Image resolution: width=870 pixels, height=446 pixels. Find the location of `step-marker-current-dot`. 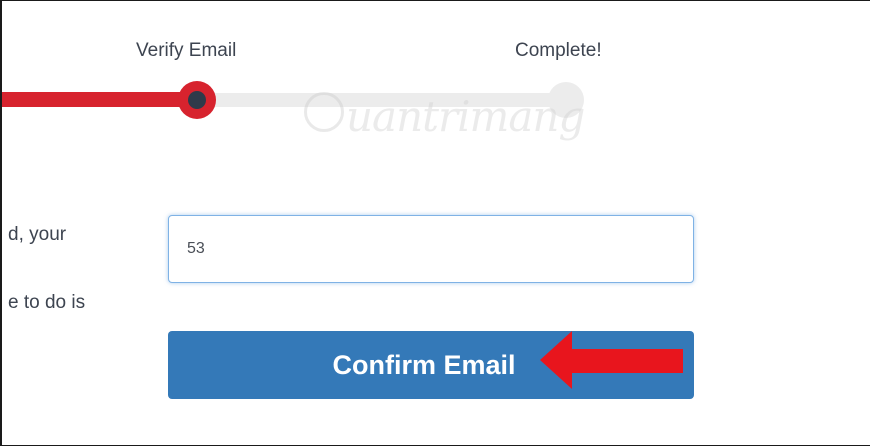

step-marker-current-dot is located at coordinates (197, 100).